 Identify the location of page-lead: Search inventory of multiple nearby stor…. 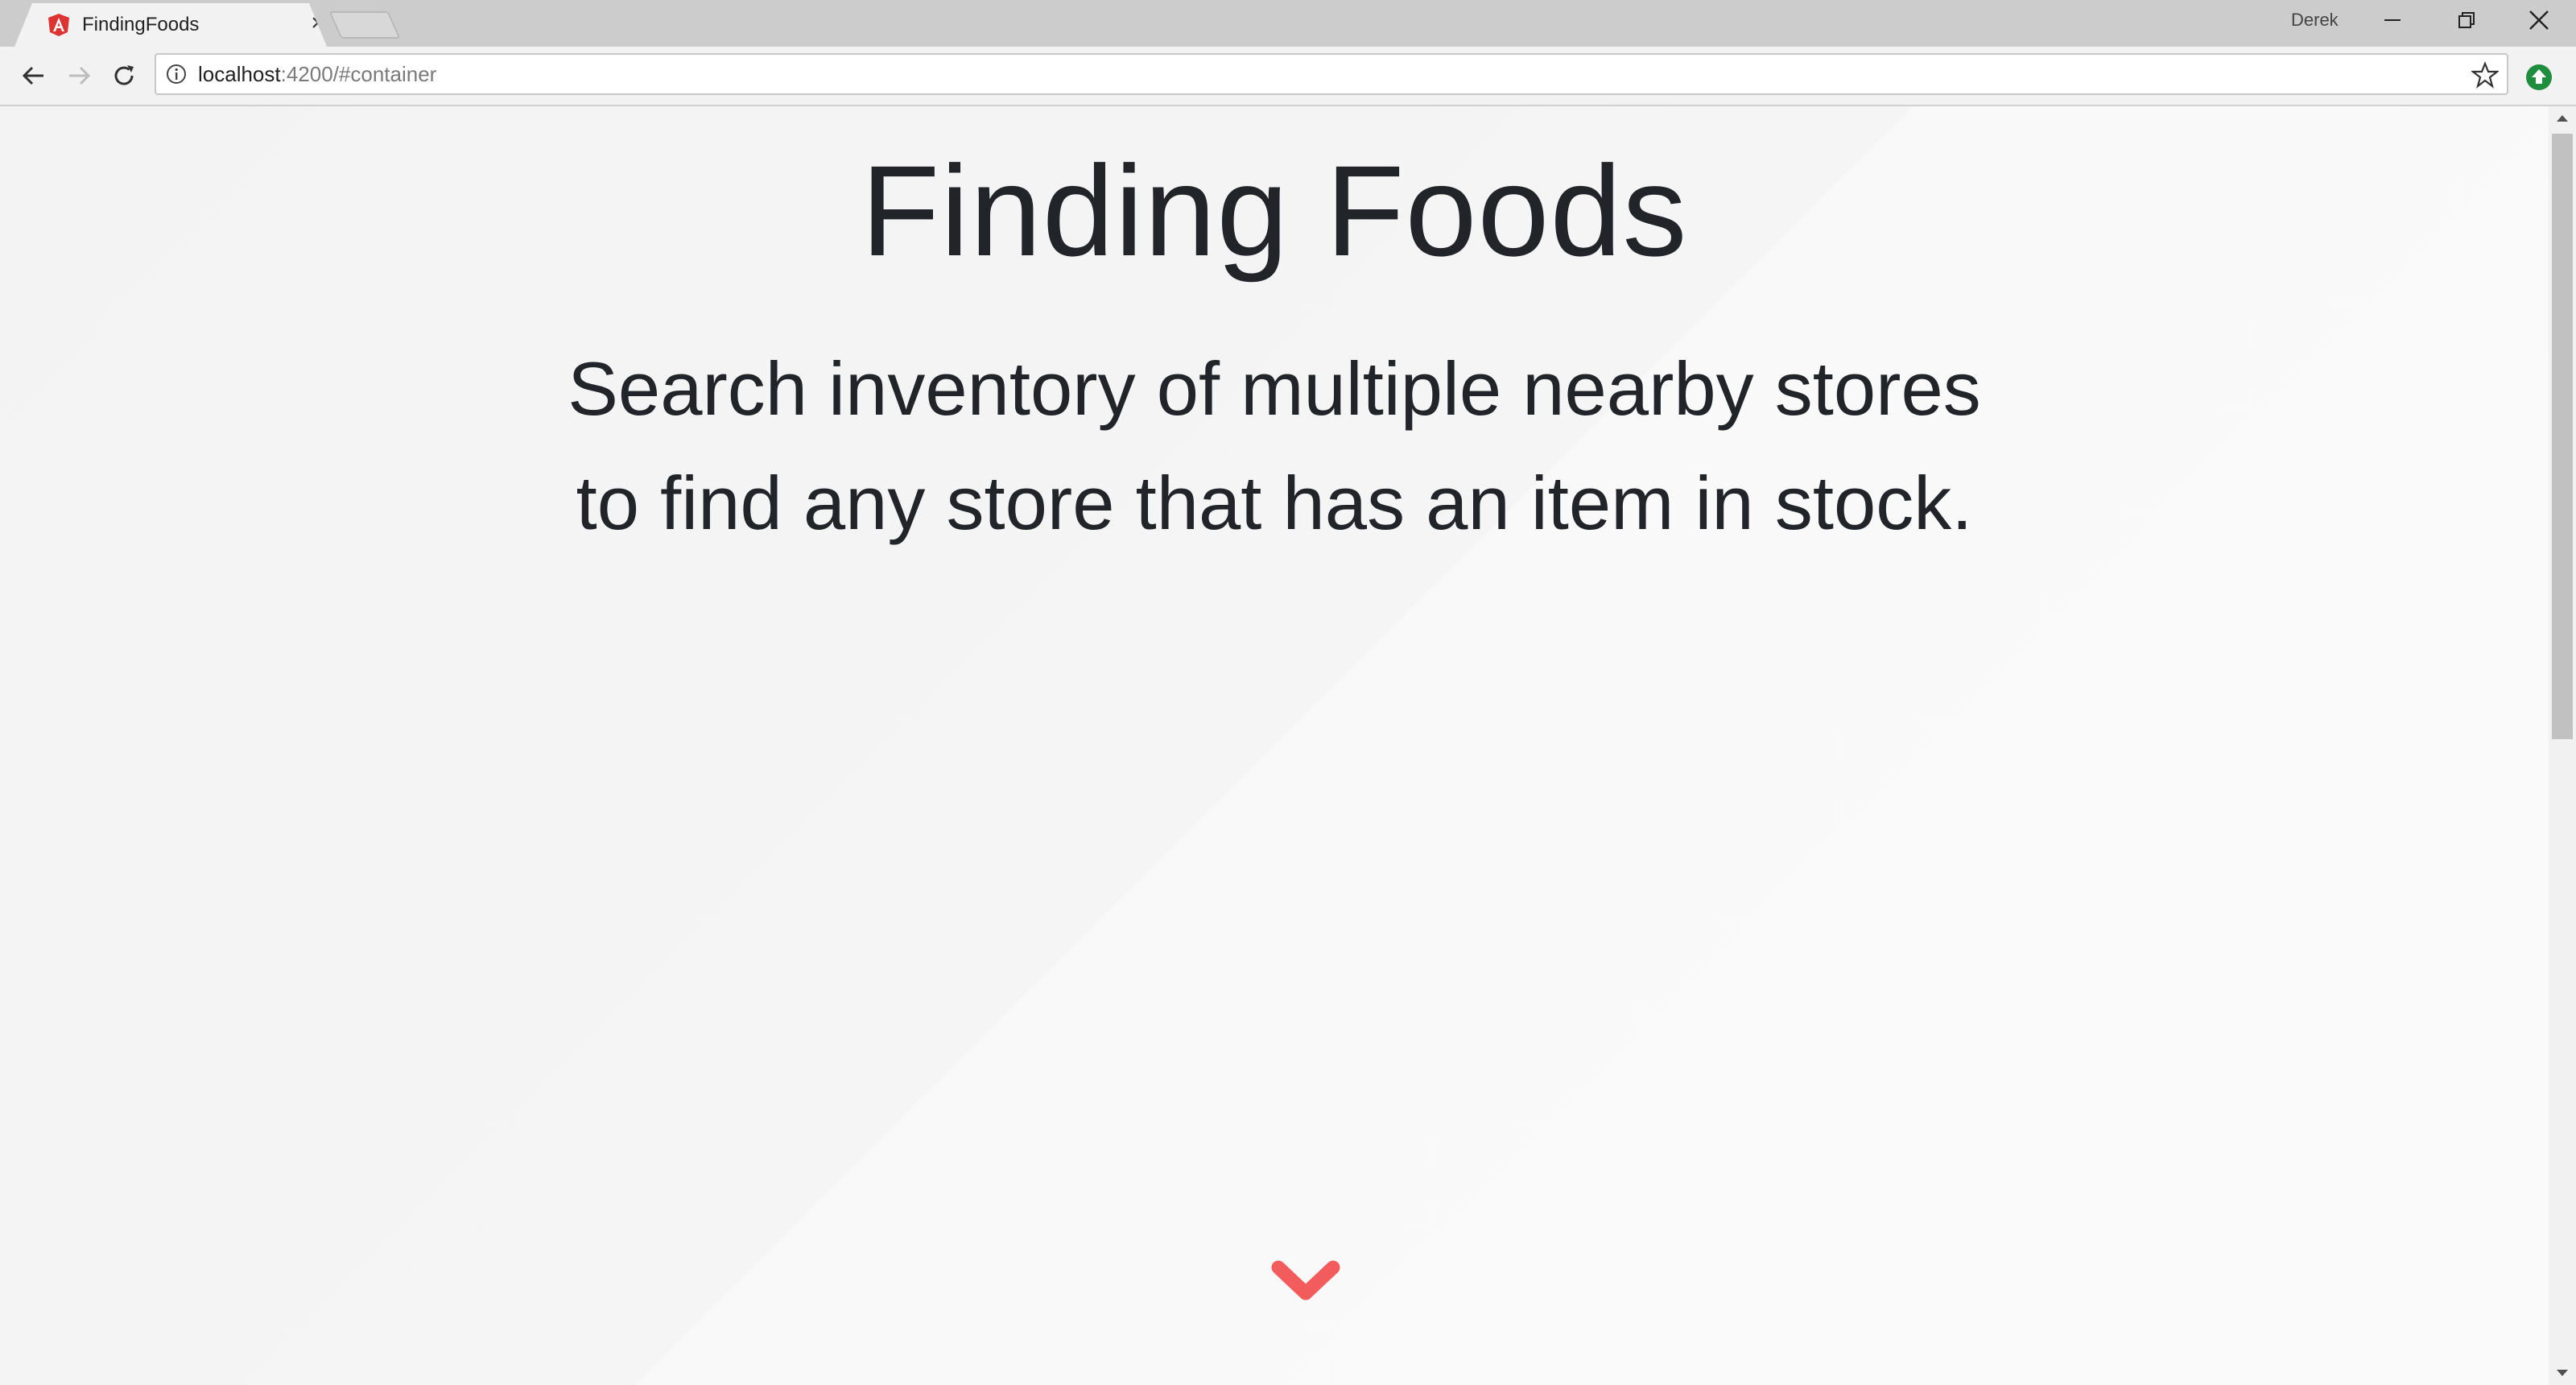
(1274, 446).